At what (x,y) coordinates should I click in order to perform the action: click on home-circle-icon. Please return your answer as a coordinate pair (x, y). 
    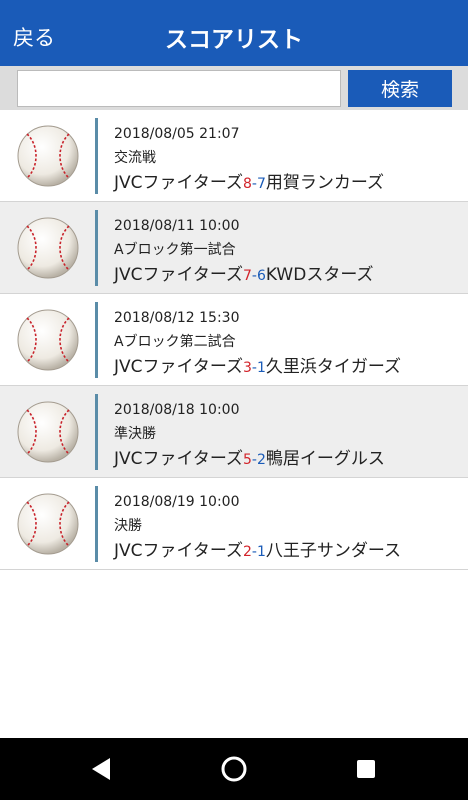
    Looking at the image, I should click on (234, 769).